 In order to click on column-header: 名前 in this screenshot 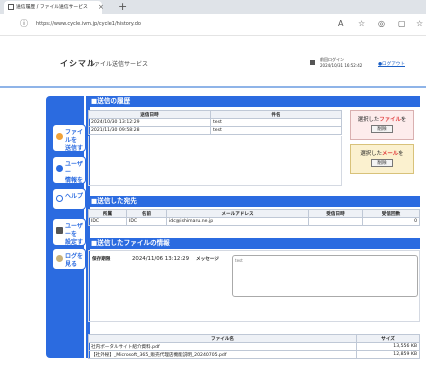, I will do `click(146, 213)`.